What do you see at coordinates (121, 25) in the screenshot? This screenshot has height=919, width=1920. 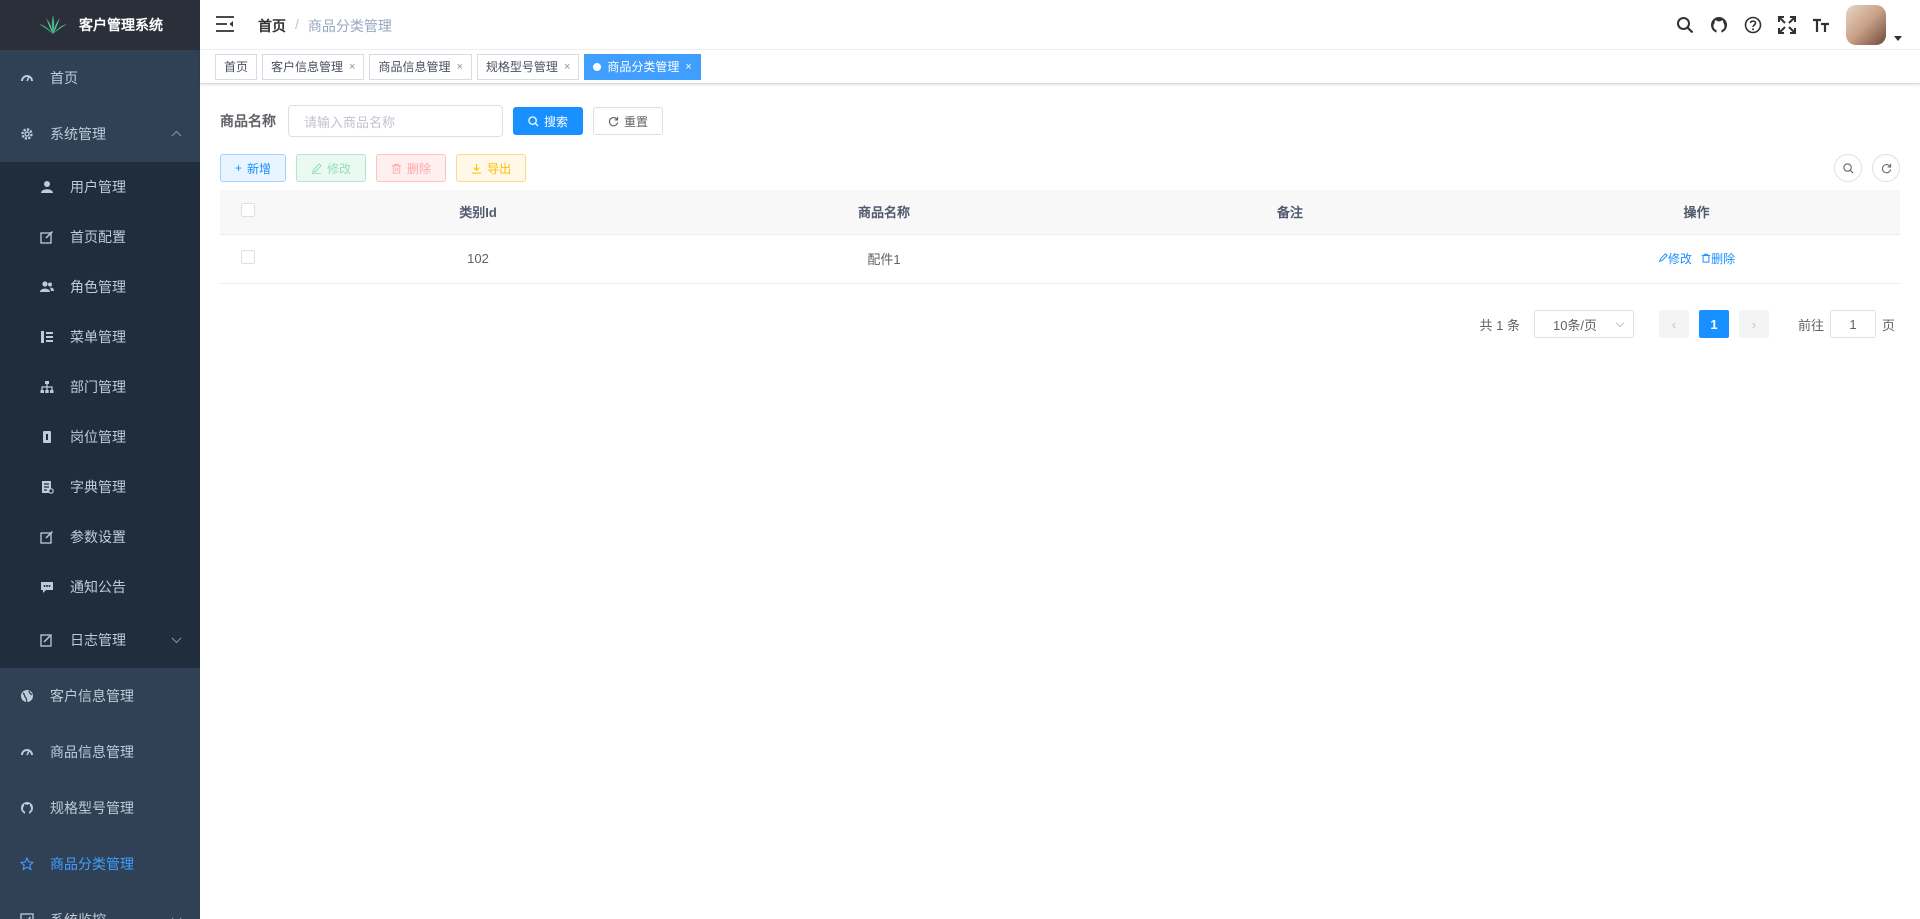 I see `app-title: 客户管理系统` at bounding box center [121, 25].